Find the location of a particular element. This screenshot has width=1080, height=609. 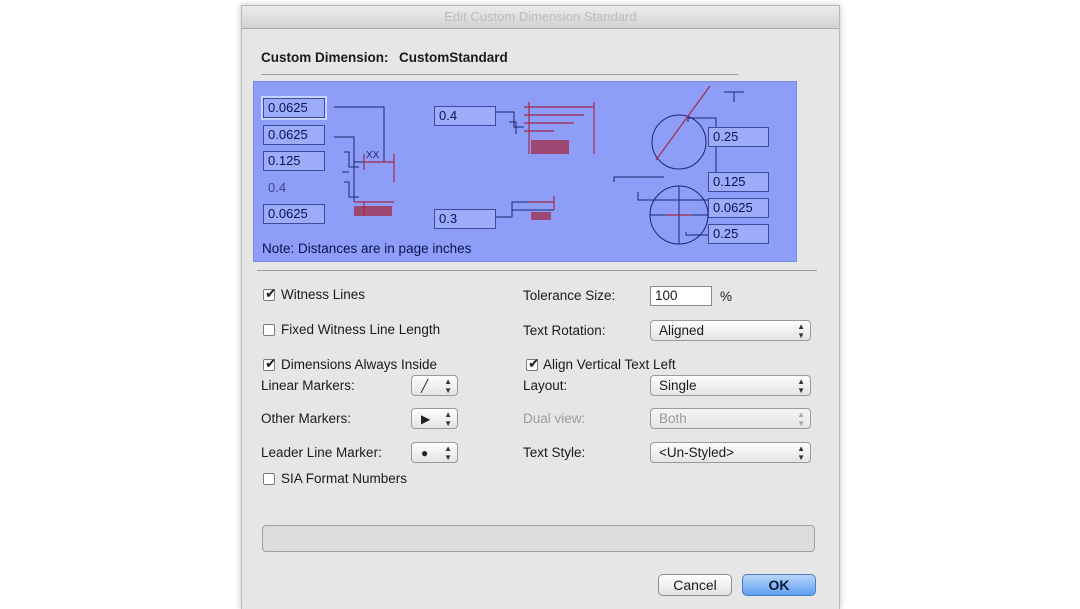

header-divider is located at coordinates (499, 74).